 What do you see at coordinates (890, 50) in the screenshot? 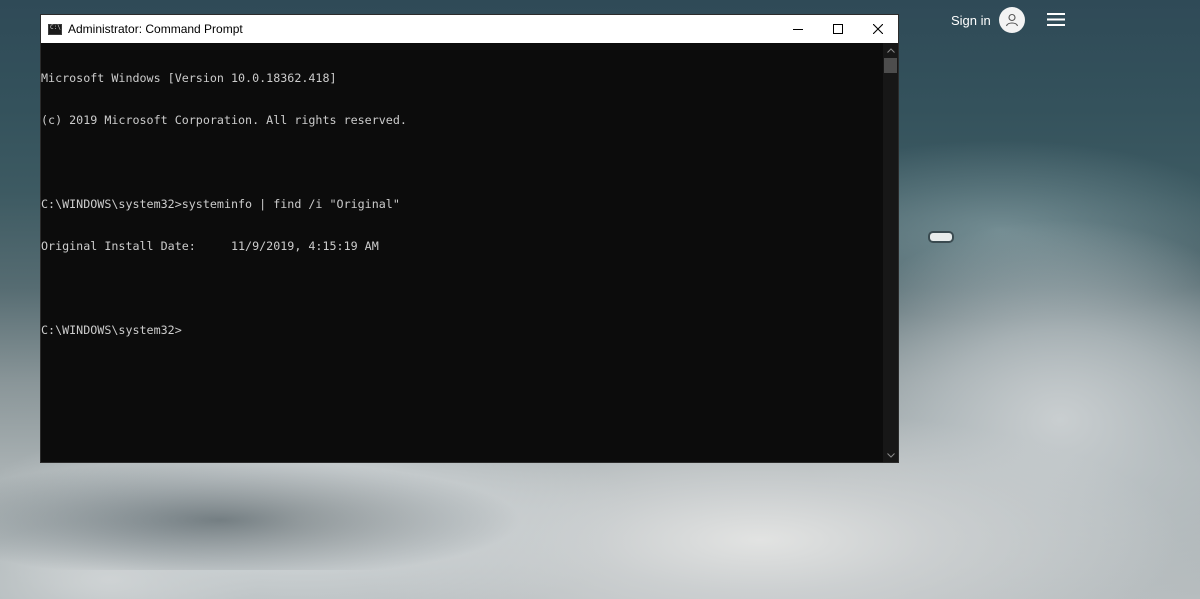
I see `scroll-up-arrow-icon` at bounding box center [890, 50].